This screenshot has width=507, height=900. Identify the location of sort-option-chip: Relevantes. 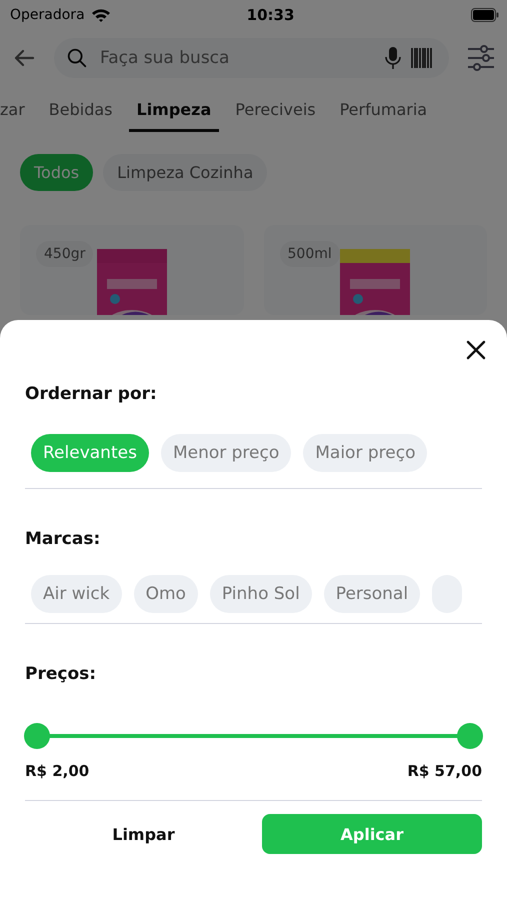
(90, 453).